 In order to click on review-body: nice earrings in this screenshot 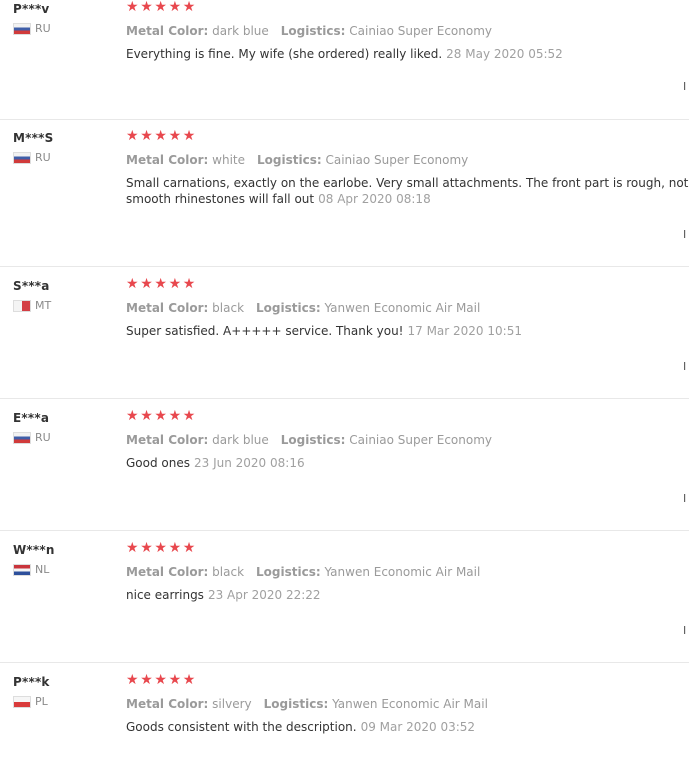, I will do `click(165, 595)`.